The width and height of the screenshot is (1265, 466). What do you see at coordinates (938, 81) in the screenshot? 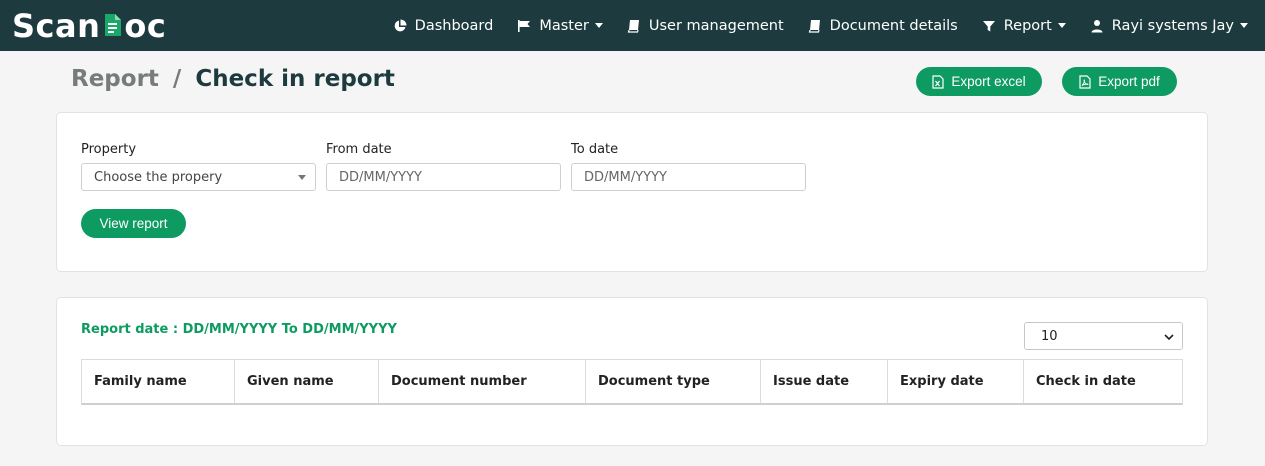
I see `excel-file-icon` at bounding box center [938, 81].